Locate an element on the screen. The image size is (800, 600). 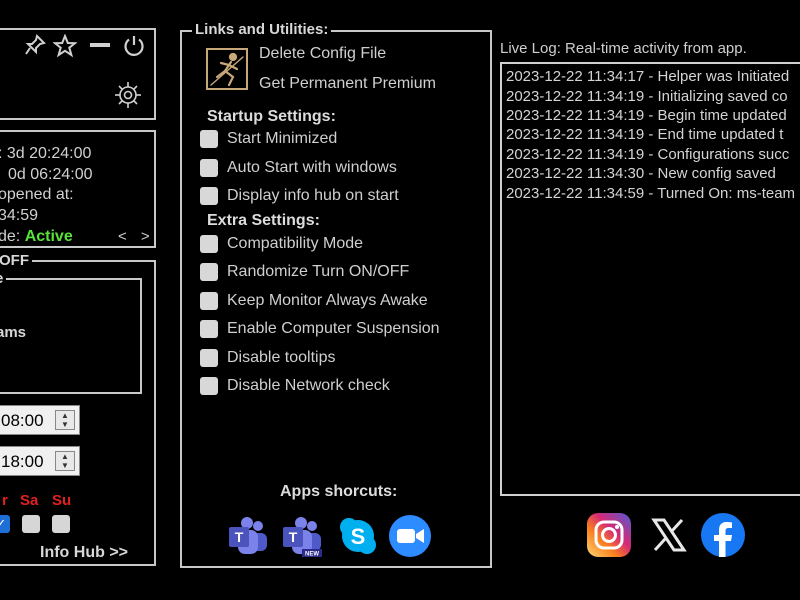
star-icon is located at coordinates (65, 48).